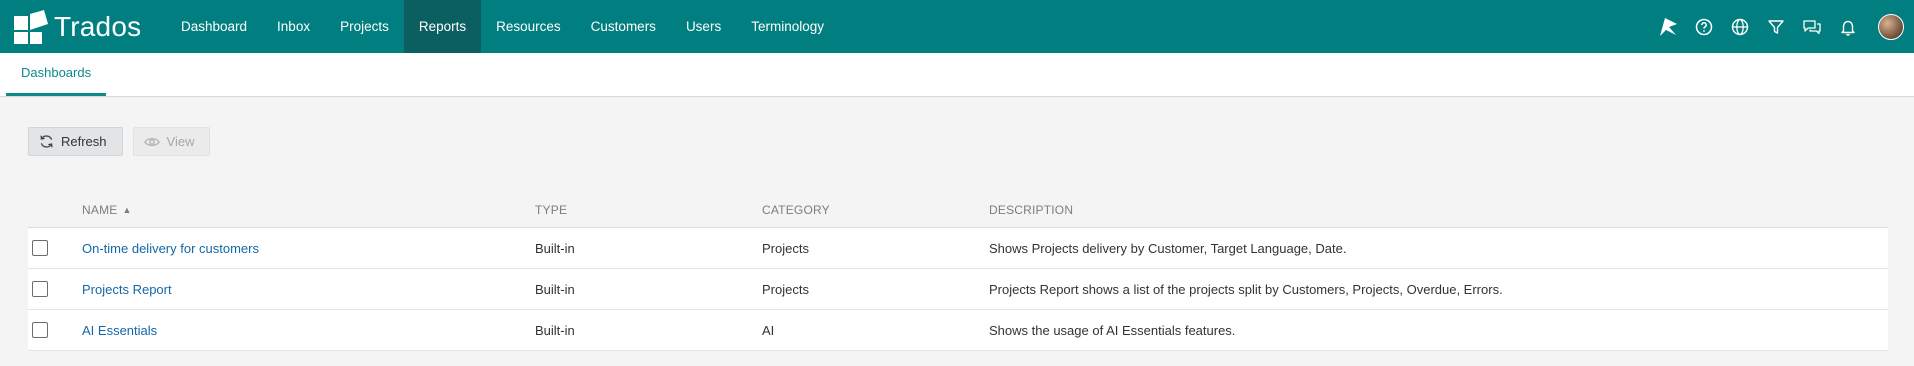 The image size is (1914, 366). Describe the element at coordinates (1848, 26) in the screenshot. I see `bell-icon` at that location.